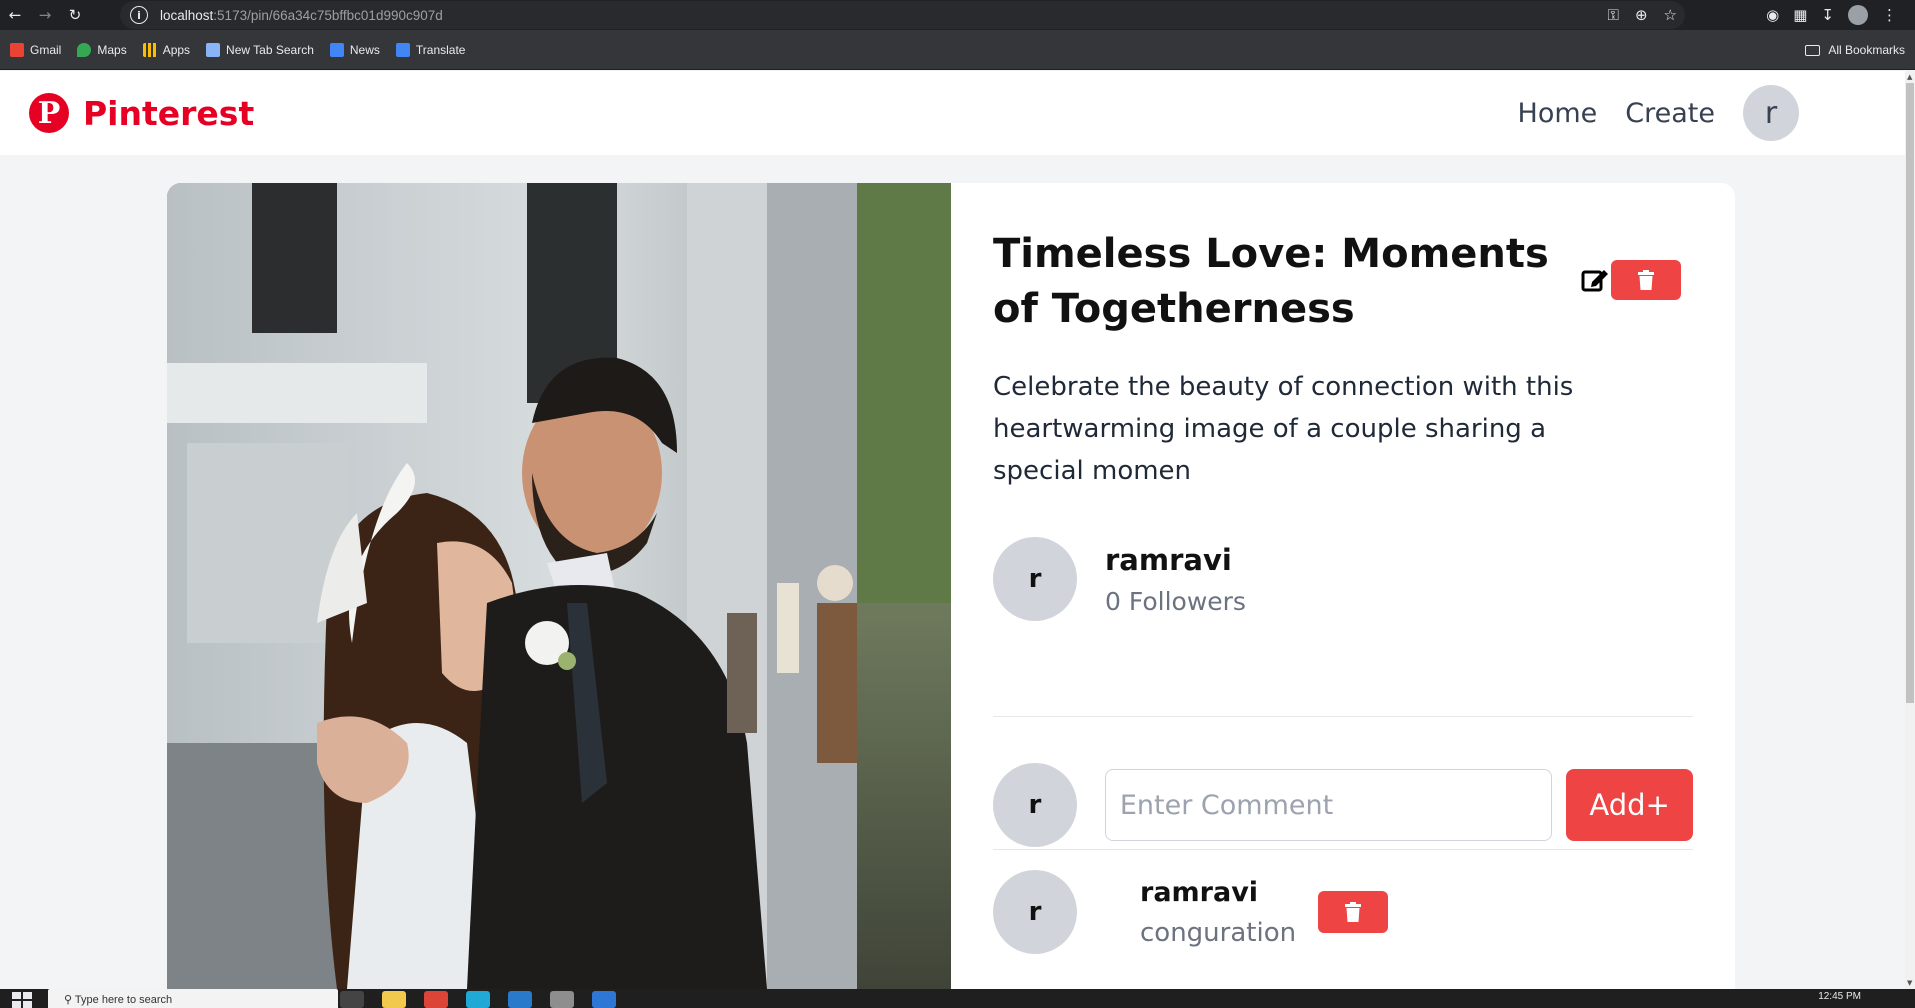  What do you see at coordinates (1670, 15) in the screenshot?
I see `bookmark-star-icon: ☆` at bounding box center [1670, 15].